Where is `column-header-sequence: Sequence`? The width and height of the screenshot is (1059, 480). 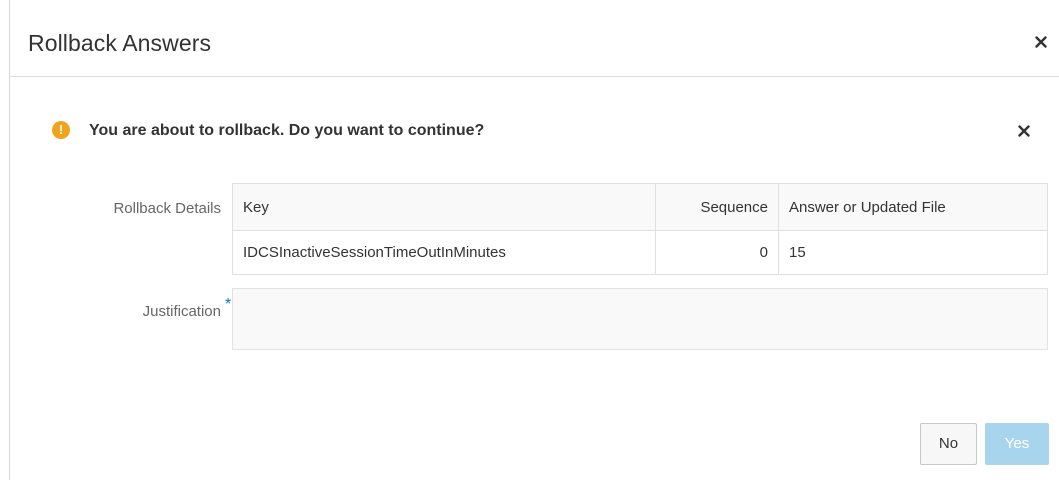
column-header-sequence: Sequence is located at coordinates (717, 207).